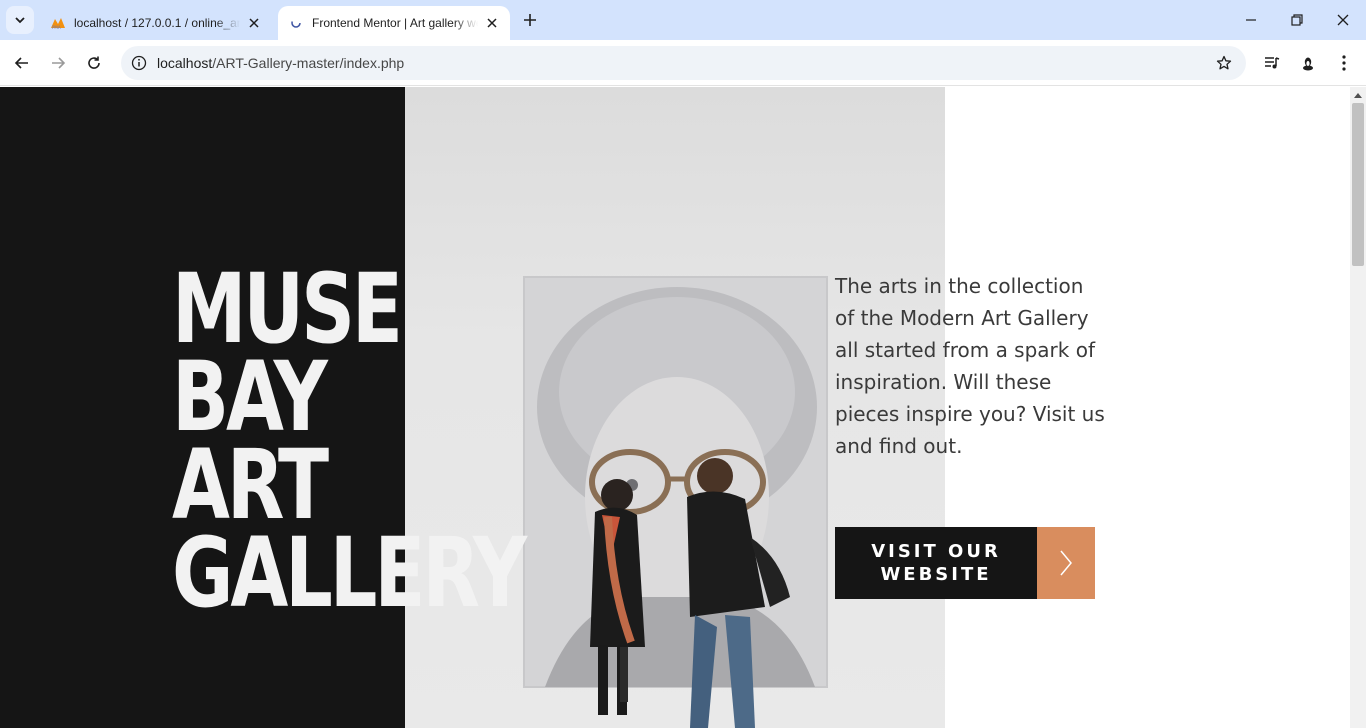 This screenshot has width=1366, height=728. I want to click on title-line-muse: MUSE, so click(287, 309).